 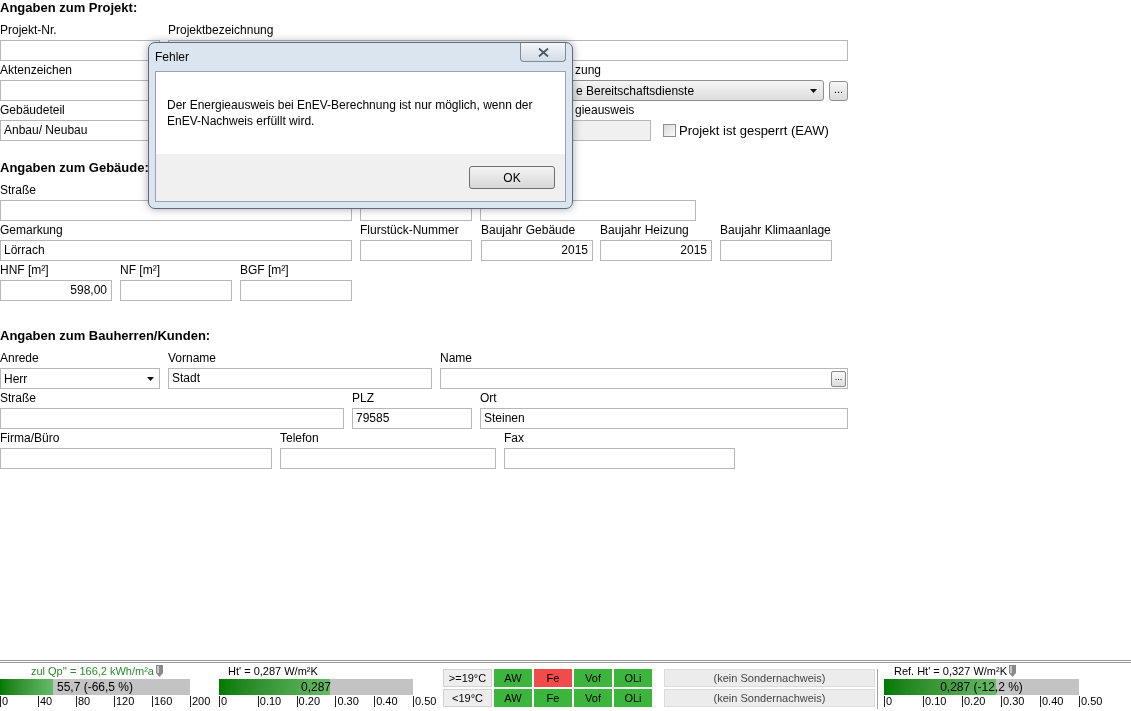 I want to click on gauge-caption: Ht' = 0,287 W/m²K, so click(x=273, y=671).